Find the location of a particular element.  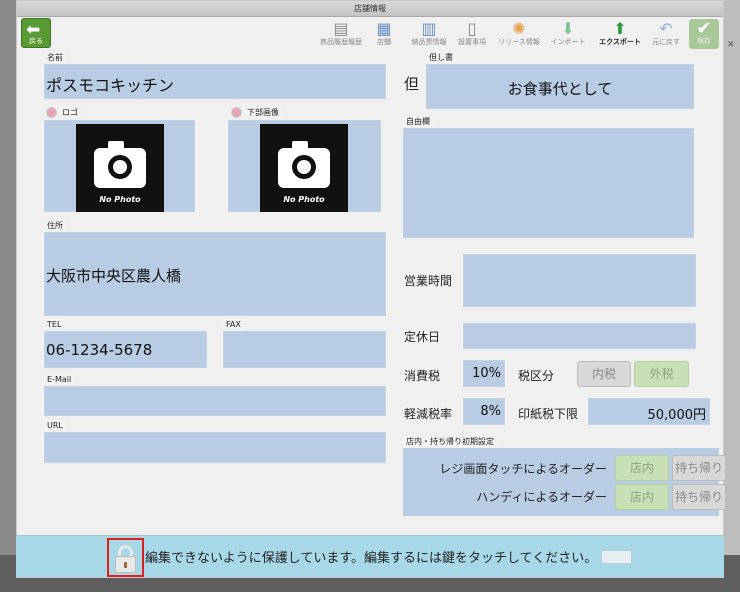

window-title: 店舗情報 is located at coordinates (370, 9).